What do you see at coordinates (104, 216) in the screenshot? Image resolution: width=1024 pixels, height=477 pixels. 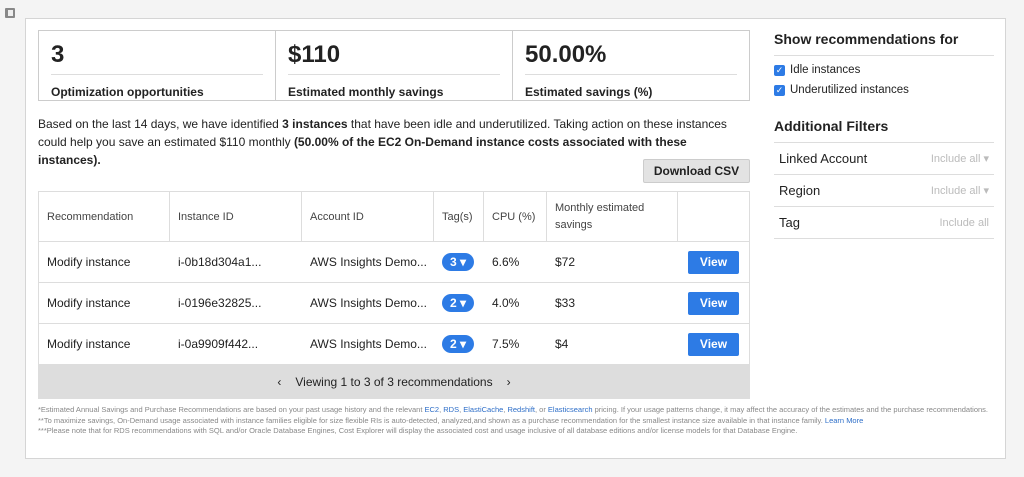 I see `header-recommendation: Recommendation` at bounding box center [104, 216].